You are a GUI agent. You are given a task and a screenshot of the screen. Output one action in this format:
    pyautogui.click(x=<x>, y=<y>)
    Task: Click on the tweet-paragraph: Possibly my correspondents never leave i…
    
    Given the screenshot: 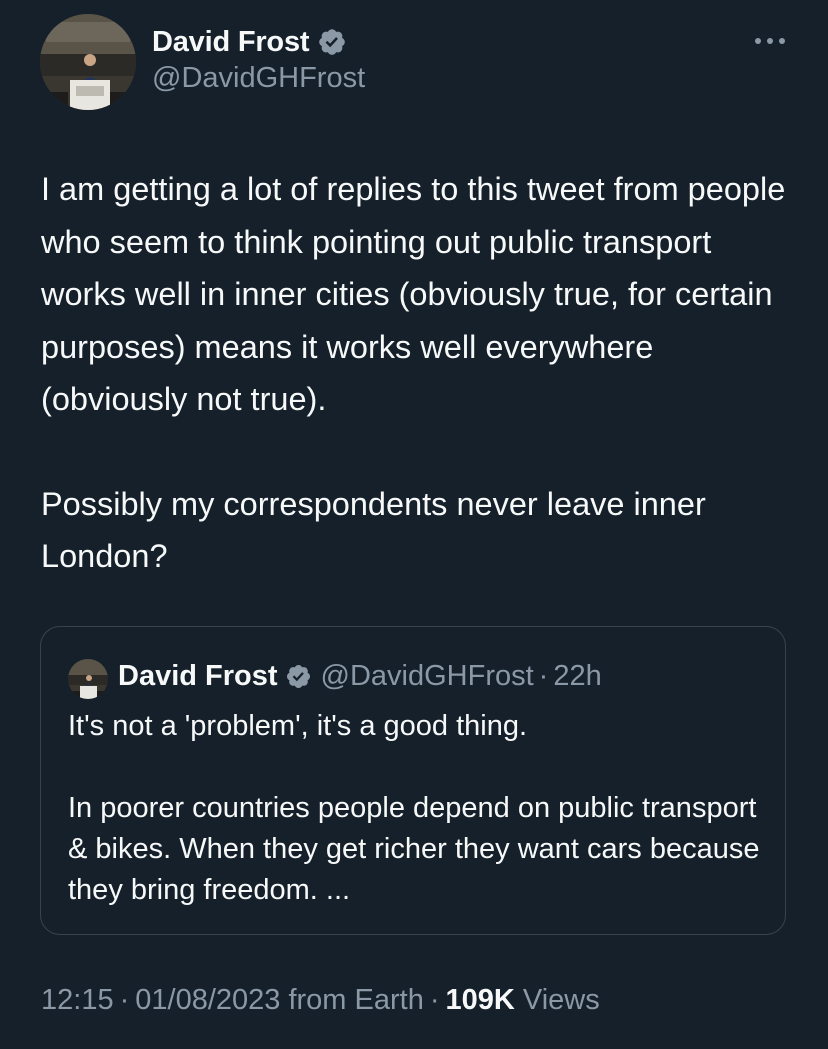 What is the action you would take?
    pyautogui.click(x=373, y=530)
    